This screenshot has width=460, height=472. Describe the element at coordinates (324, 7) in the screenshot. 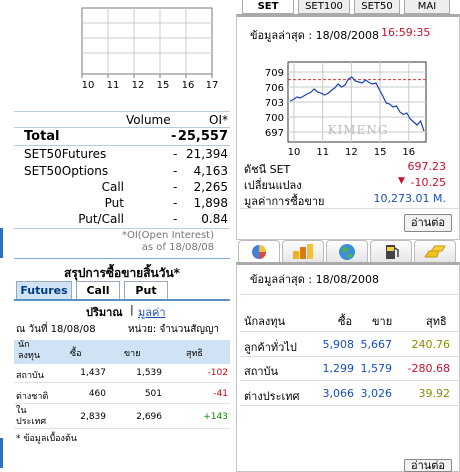

I see `tab-set100: SET100` at that location.